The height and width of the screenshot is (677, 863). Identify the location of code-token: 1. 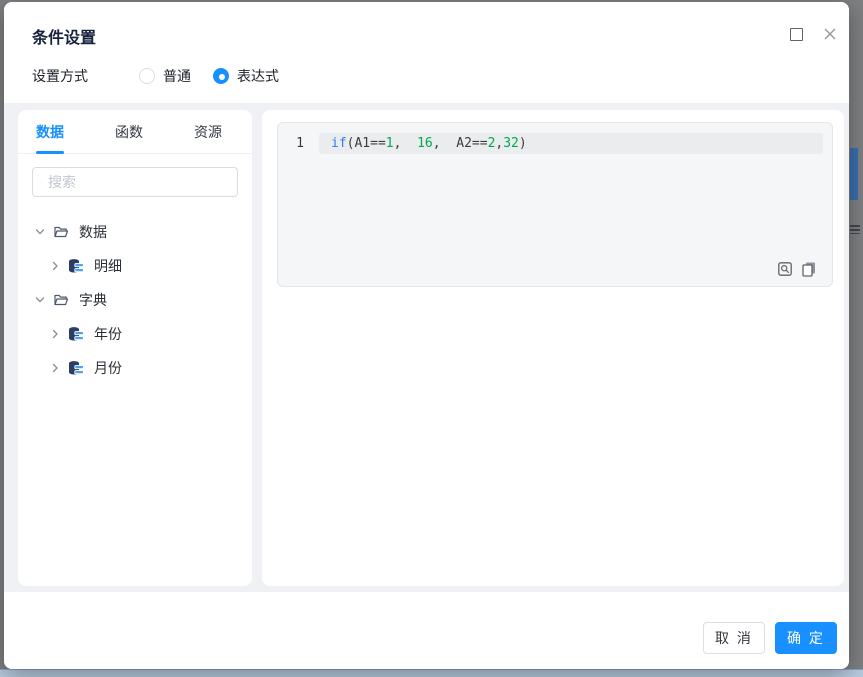
(389, 143).